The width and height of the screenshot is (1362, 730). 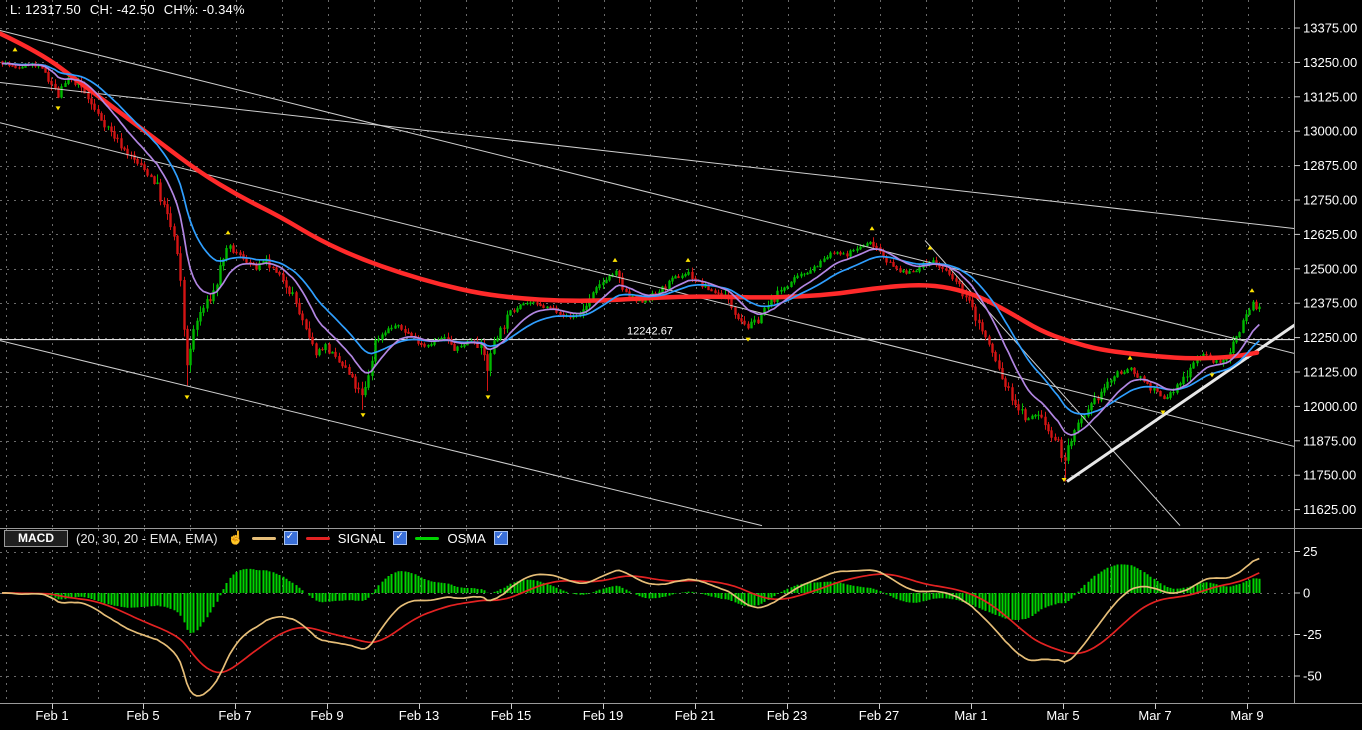 I want to click on date-axis-label: Mar 7, so click(x=1154, y=715).